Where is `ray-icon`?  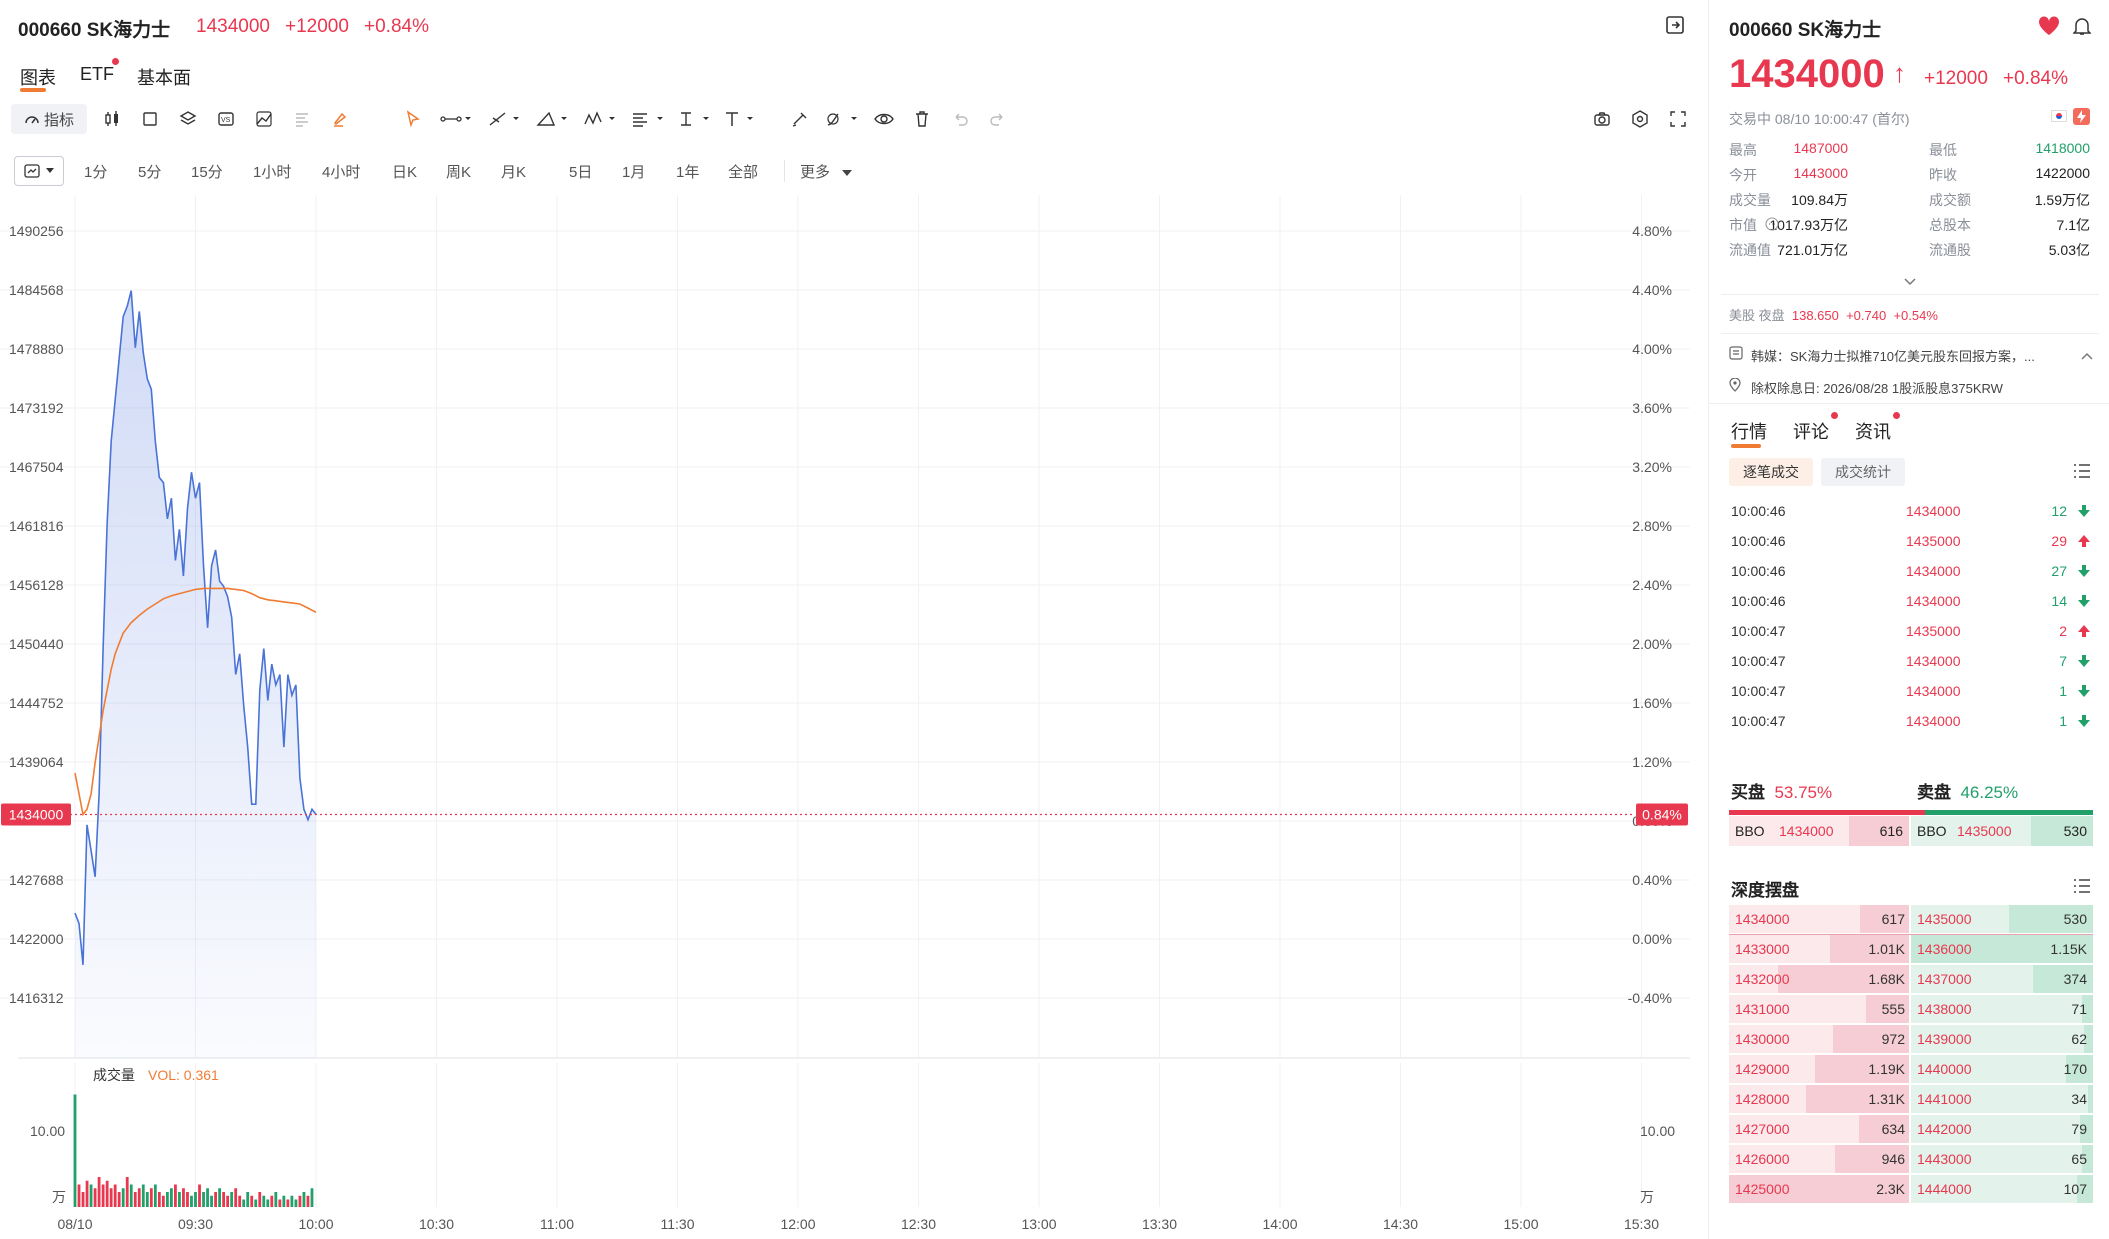
ray-icon is located at coordinates (504, 119).